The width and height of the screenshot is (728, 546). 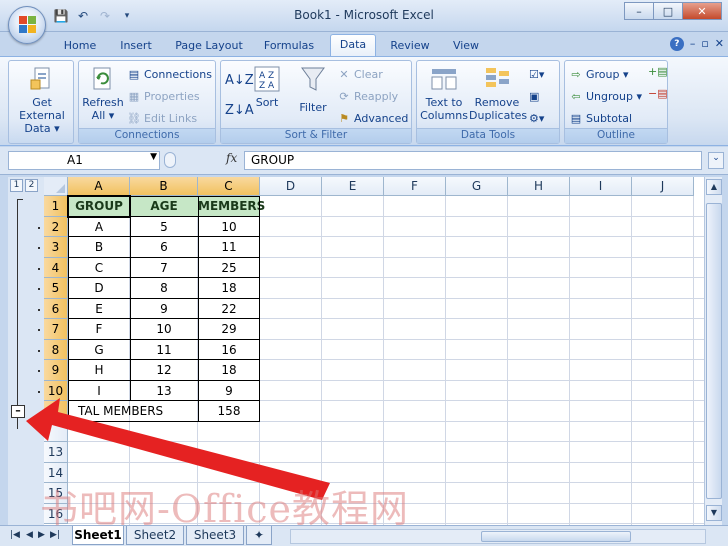 I want to click on clear-button: ✕ Clear, so click(x=359, y=74).